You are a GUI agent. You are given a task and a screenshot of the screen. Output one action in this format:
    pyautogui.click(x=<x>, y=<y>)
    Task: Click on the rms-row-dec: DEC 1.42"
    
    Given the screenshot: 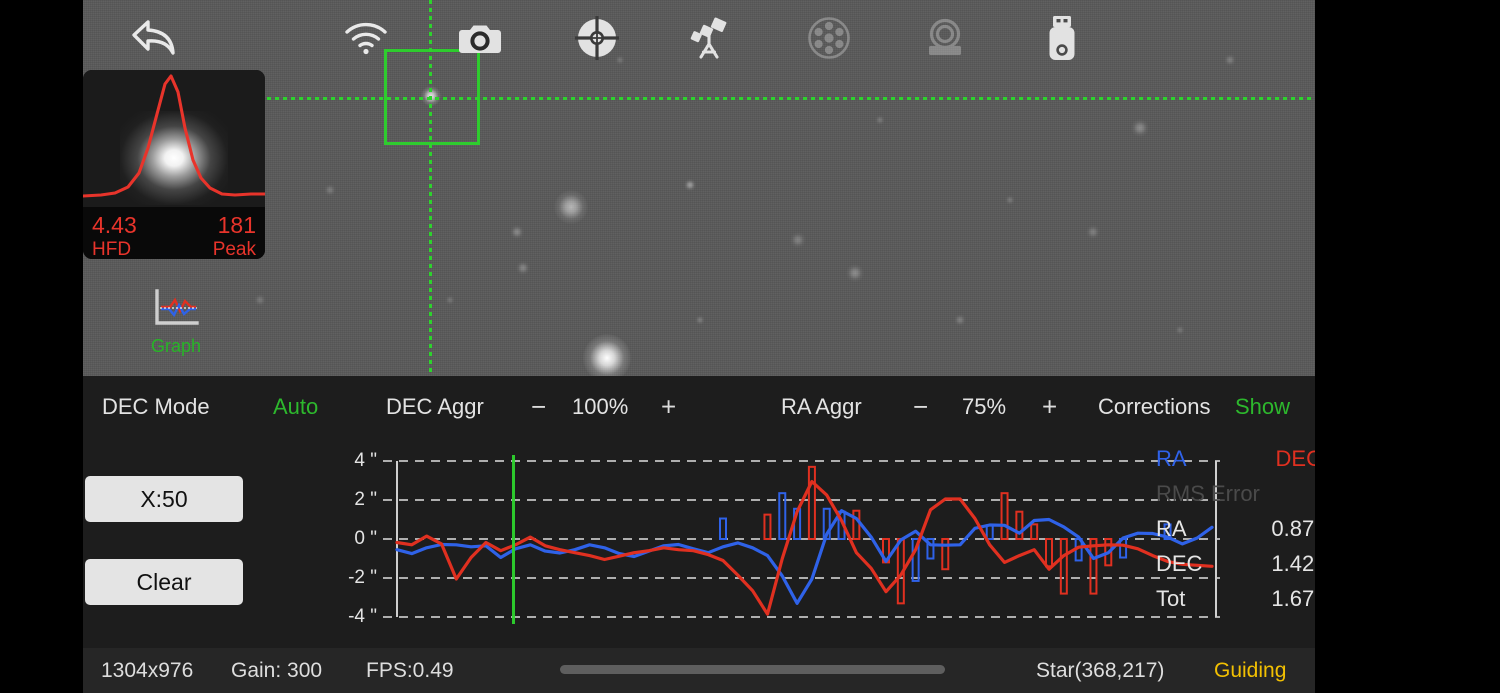 What is the action you would take?
    pyautogui.click(x=1241, y=568)
    